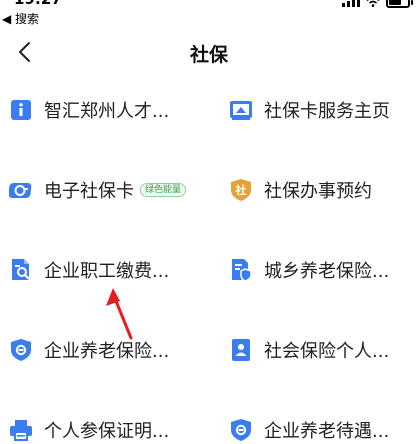 The image size is (418, 444). I want to click on page-title: 社保, so click(208, 55).